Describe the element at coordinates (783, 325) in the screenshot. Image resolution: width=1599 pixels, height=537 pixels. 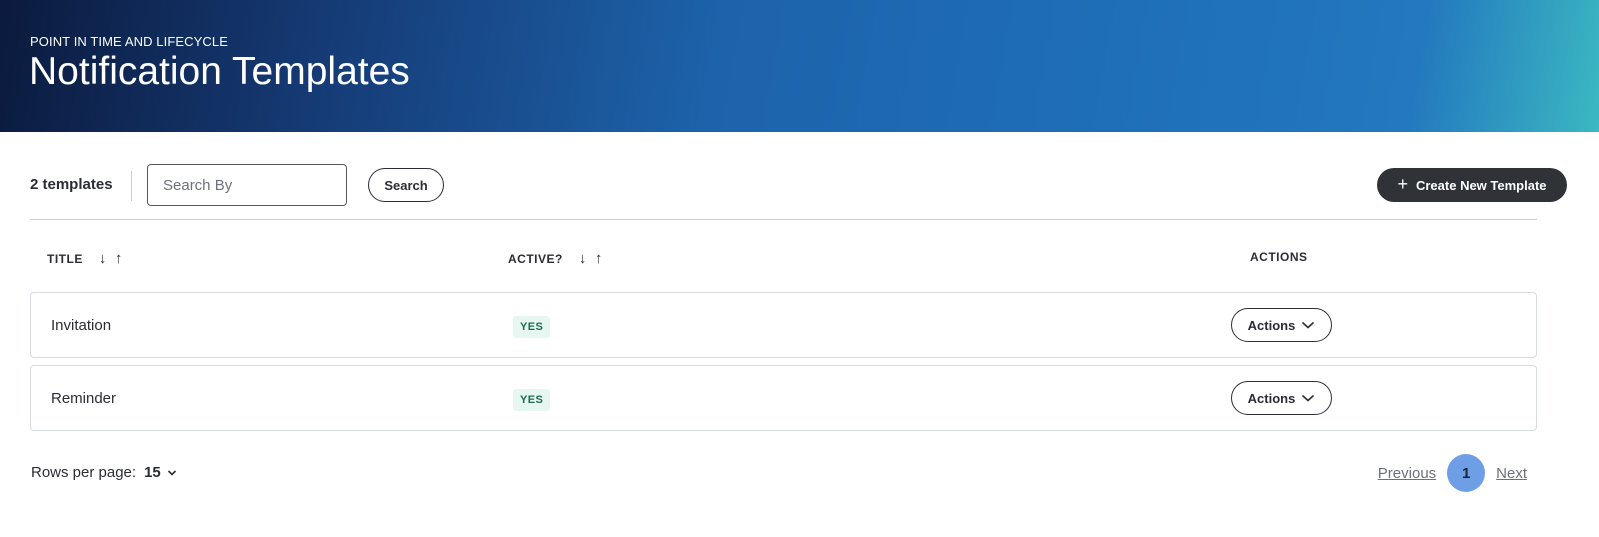
I see `table-row: Invitation YES Actions` at that location.